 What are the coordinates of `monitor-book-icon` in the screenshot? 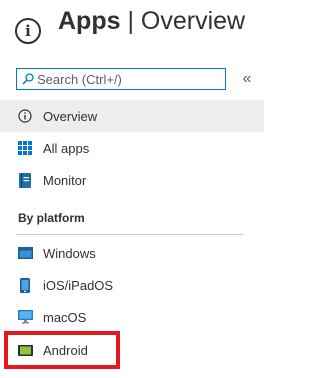 It's located at (25, 180).